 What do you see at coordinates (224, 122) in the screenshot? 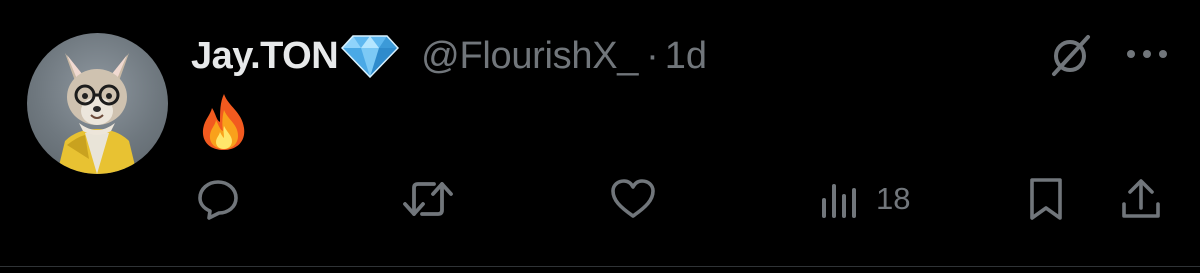
I see `fire-emoji` at bounding box center [224, 122].